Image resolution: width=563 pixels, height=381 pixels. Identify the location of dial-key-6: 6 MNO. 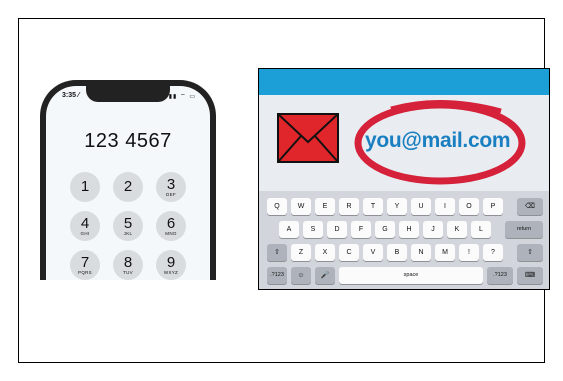
(171, 226).